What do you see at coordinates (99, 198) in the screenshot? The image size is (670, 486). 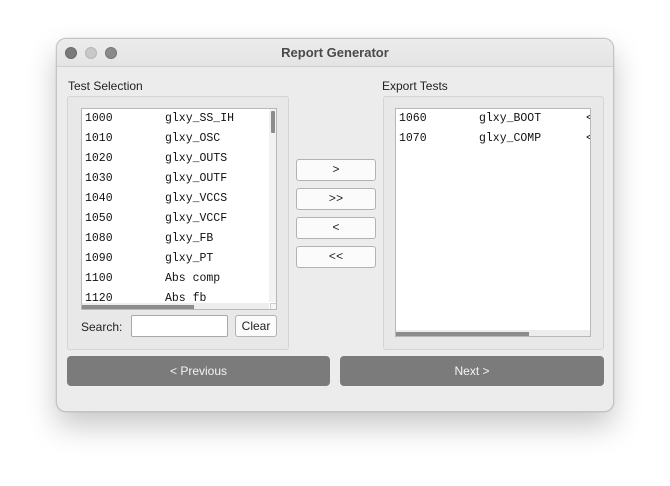 I see `test-code: 1040` at bounding box center [99, 198].